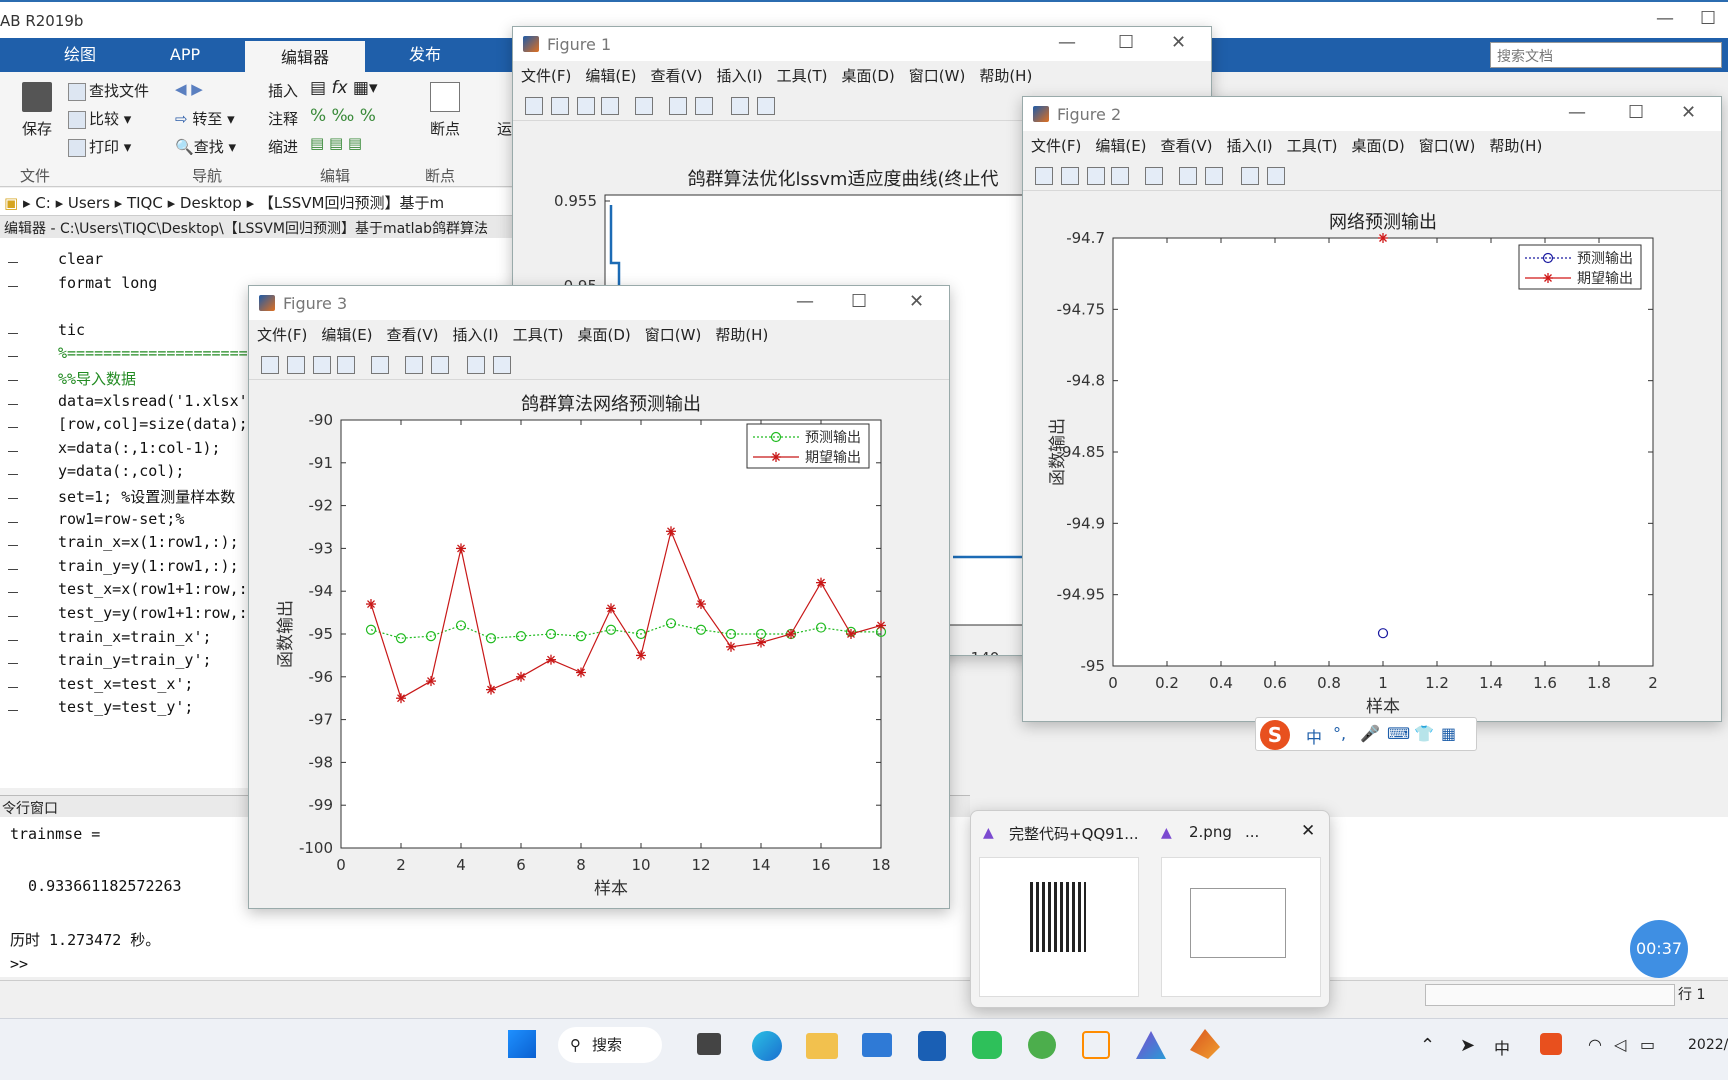 The width and height of the screenshot is (1728, 1080). I want to click on code-line: train_y=train_y';, so click(135, 660).